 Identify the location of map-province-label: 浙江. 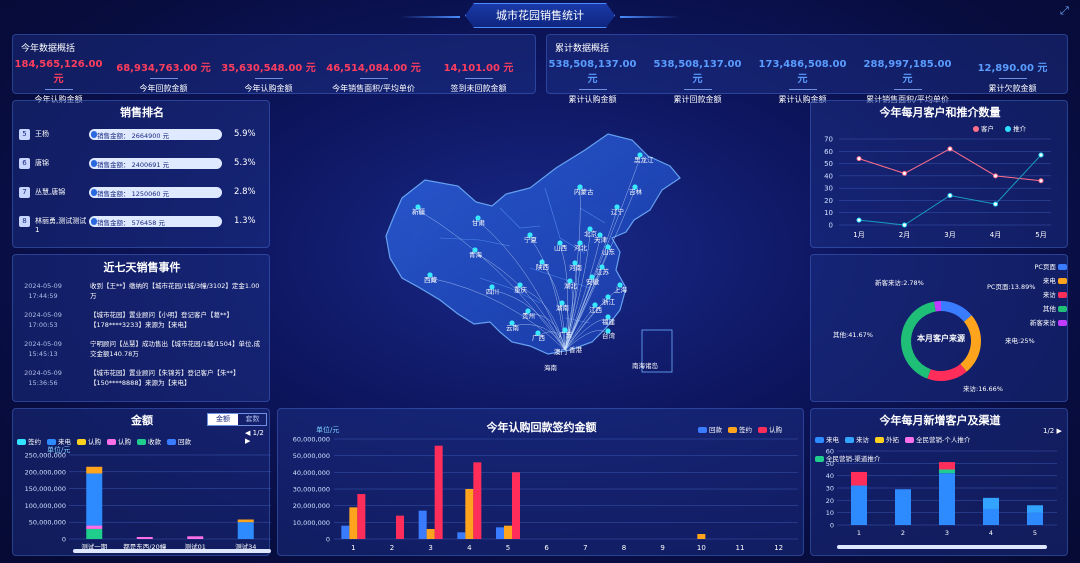
(608, 301).